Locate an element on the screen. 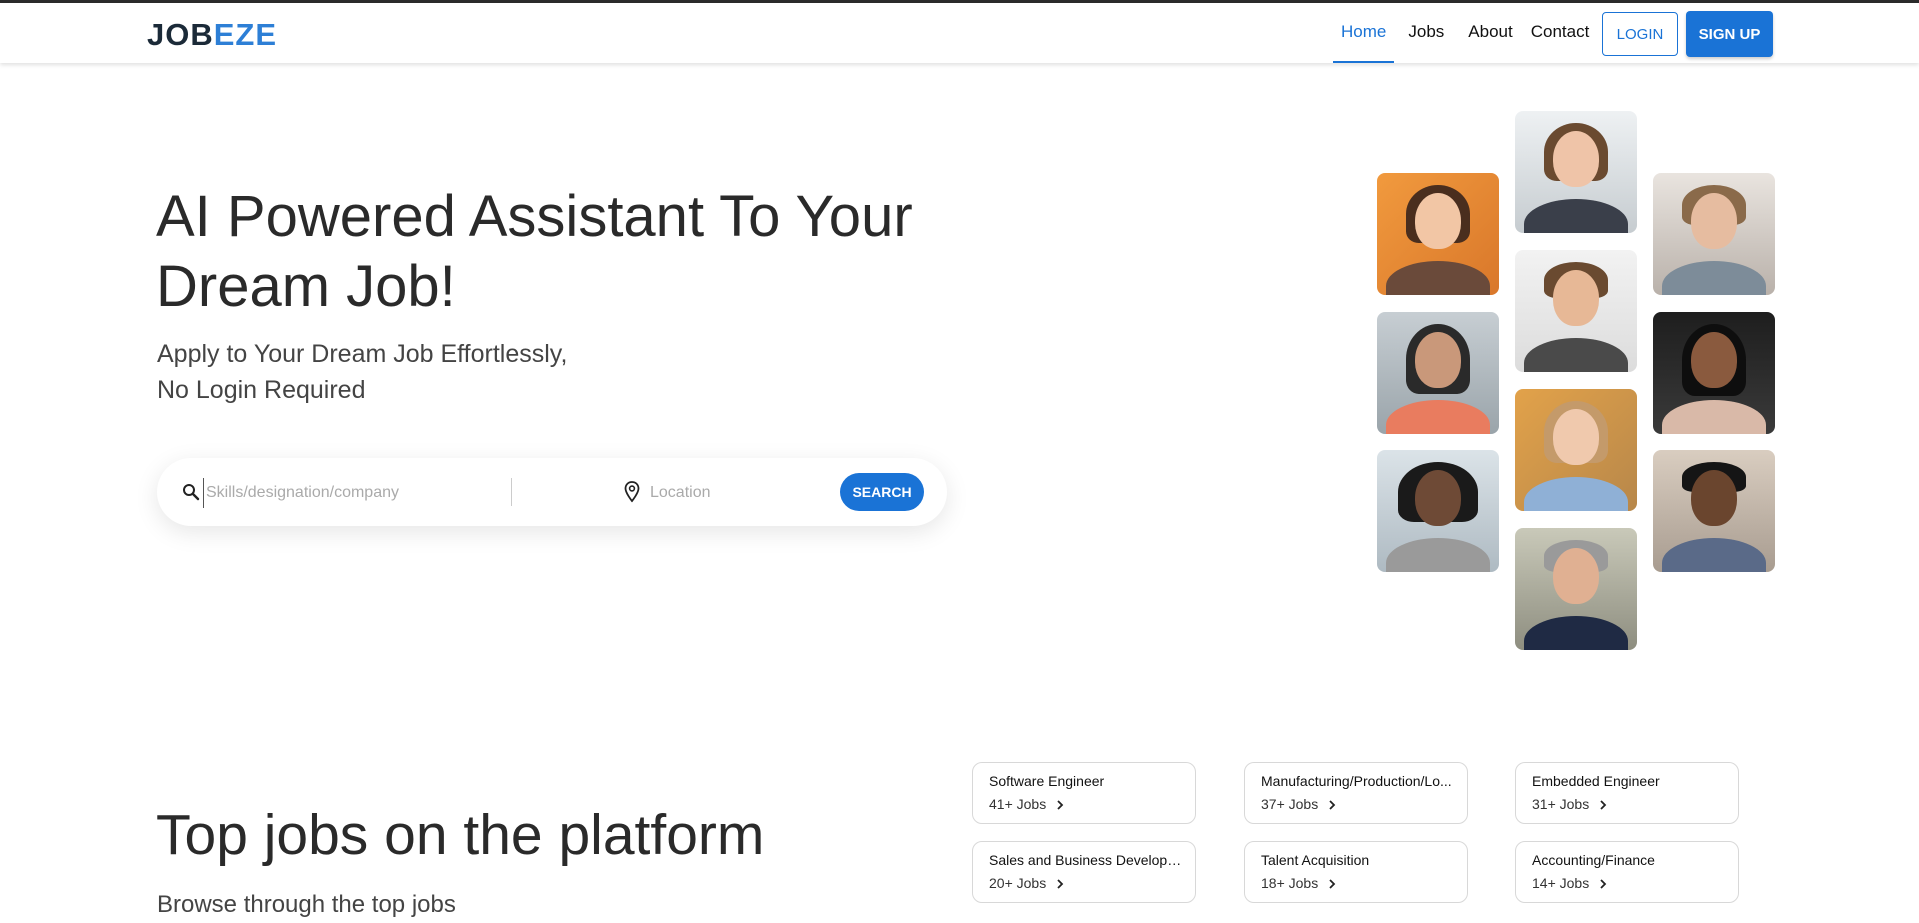 The width and height of the screenshot is (1919, 923). logo: JOBEZE is located at coordinates (212, 35).